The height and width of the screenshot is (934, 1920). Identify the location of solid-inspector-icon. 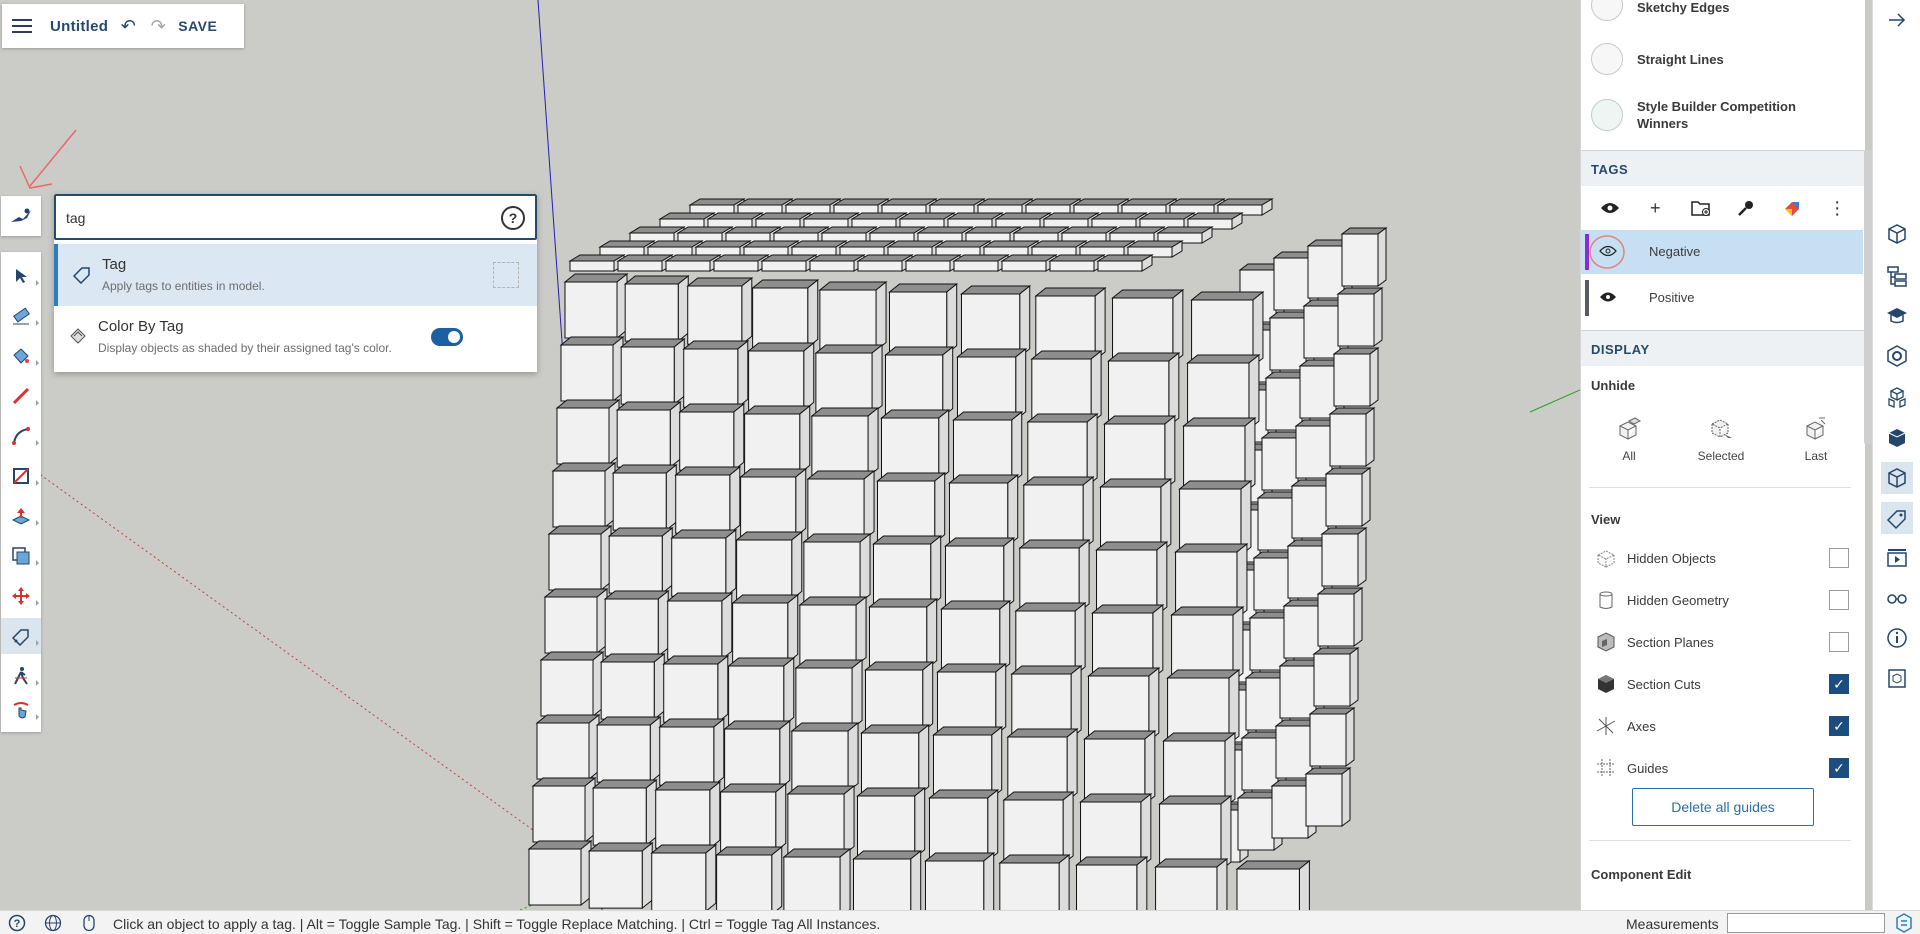
(1897, 678).